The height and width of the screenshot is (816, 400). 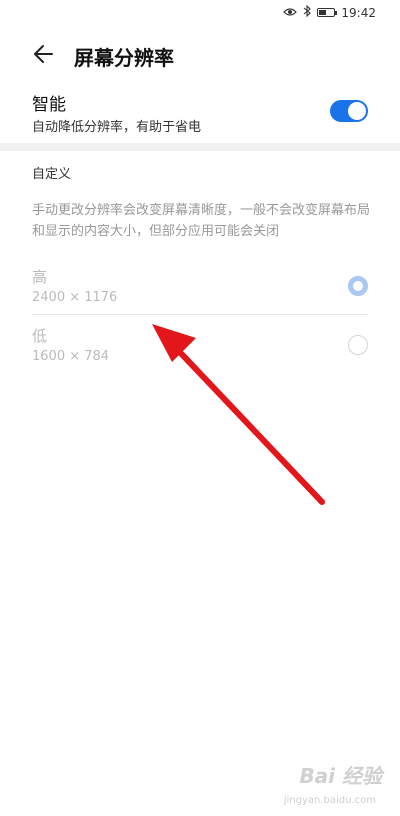 I want to click on custom-section-title: 自定义, so click(x=52, y=174).